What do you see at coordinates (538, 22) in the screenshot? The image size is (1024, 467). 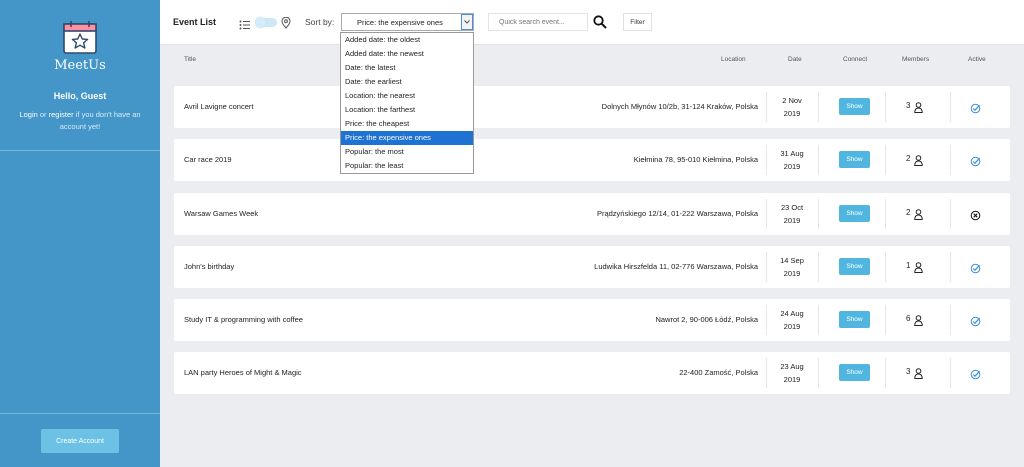 I see `search-input` at bounding box center [538, 22].